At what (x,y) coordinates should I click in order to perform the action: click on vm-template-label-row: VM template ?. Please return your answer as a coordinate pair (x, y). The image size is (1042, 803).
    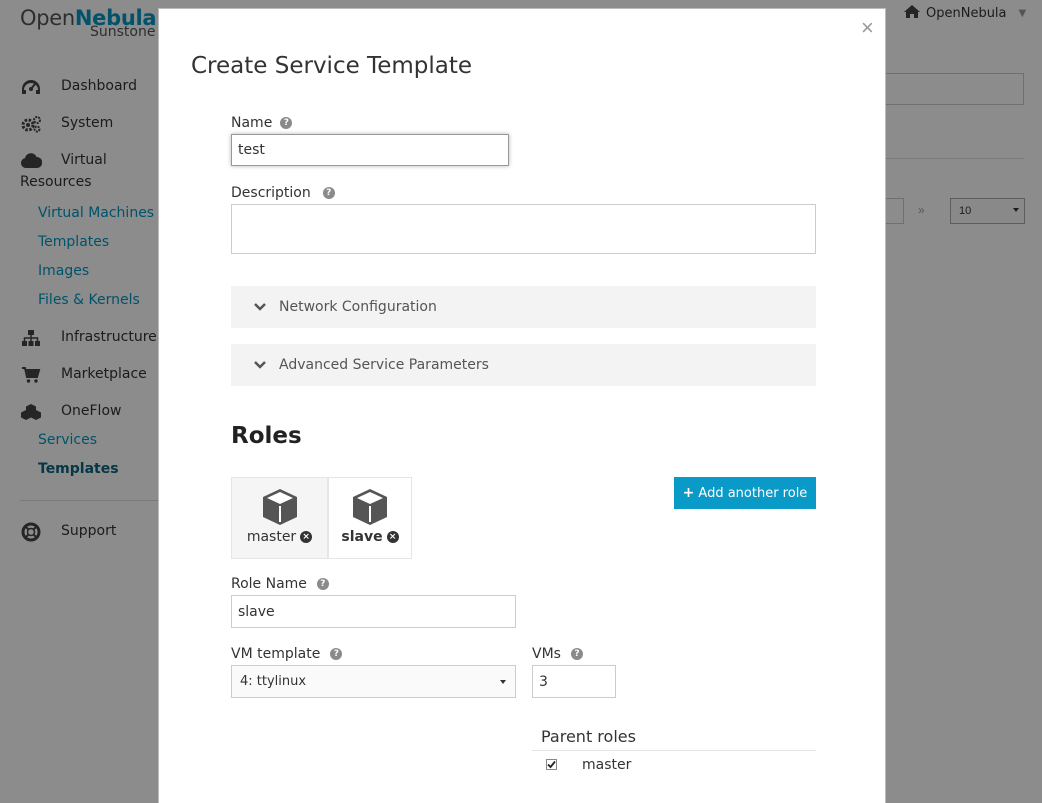
    Looking at the image, I should click on (287, 654).